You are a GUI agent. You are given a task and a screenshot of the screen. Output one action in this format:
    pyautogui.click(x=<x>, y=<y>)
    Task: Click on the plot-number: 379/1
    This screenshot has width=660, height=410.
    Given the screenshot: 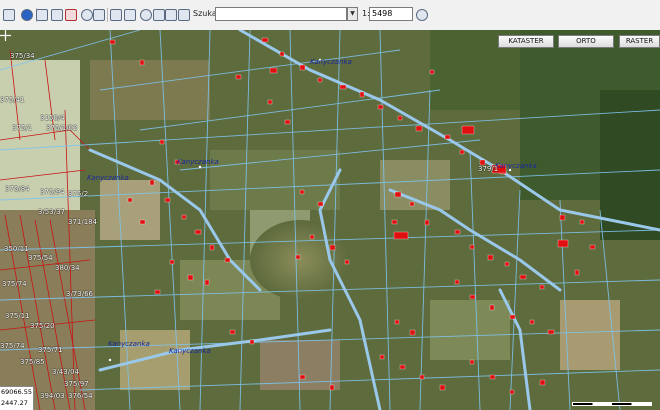 What is the action you would take?
    pyautogui.click(x=488, y=169)
    